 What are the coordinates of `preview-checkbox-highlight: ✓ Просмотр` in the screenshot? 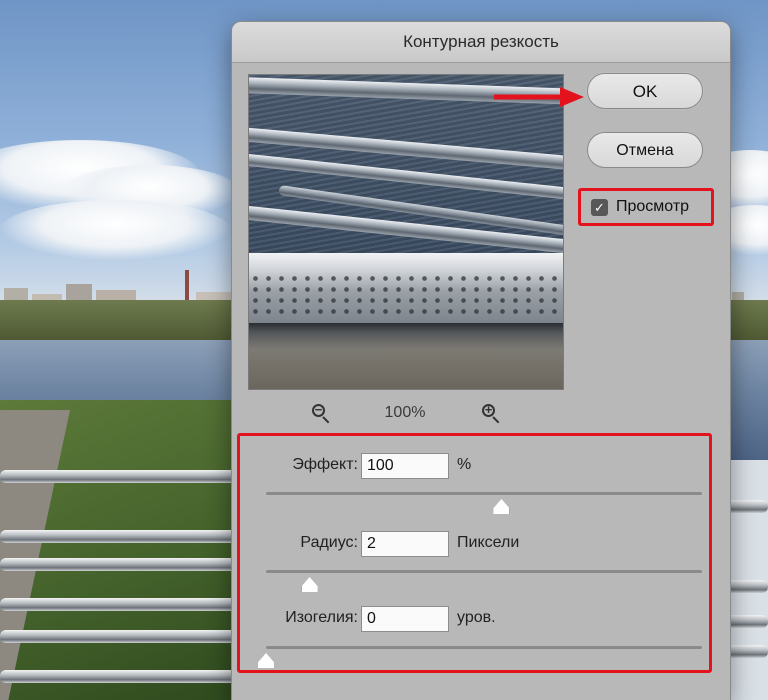 It's located at (646, 207).